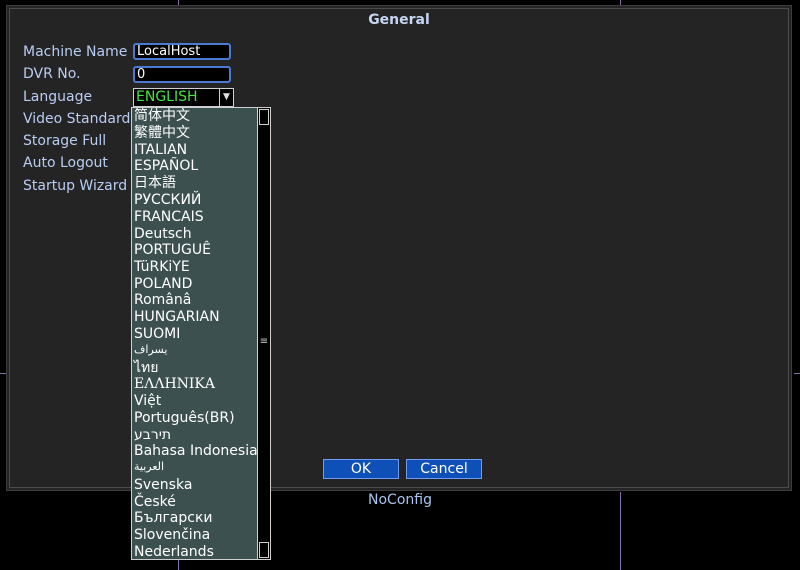 The width and height of the screenshot is (800, 570). Describe the element at coordinates (163, 485) in the screenshot. I see `language-option: Svenska` at that location.